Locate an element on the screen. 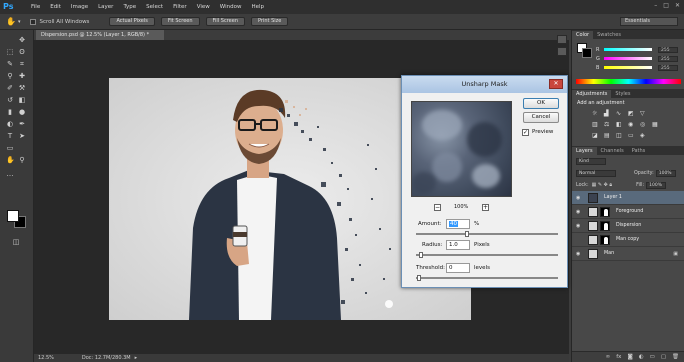 This screenshot has height=362, width=684. hue-saturation-icon: ▥ is located at coordinates (598, 124).